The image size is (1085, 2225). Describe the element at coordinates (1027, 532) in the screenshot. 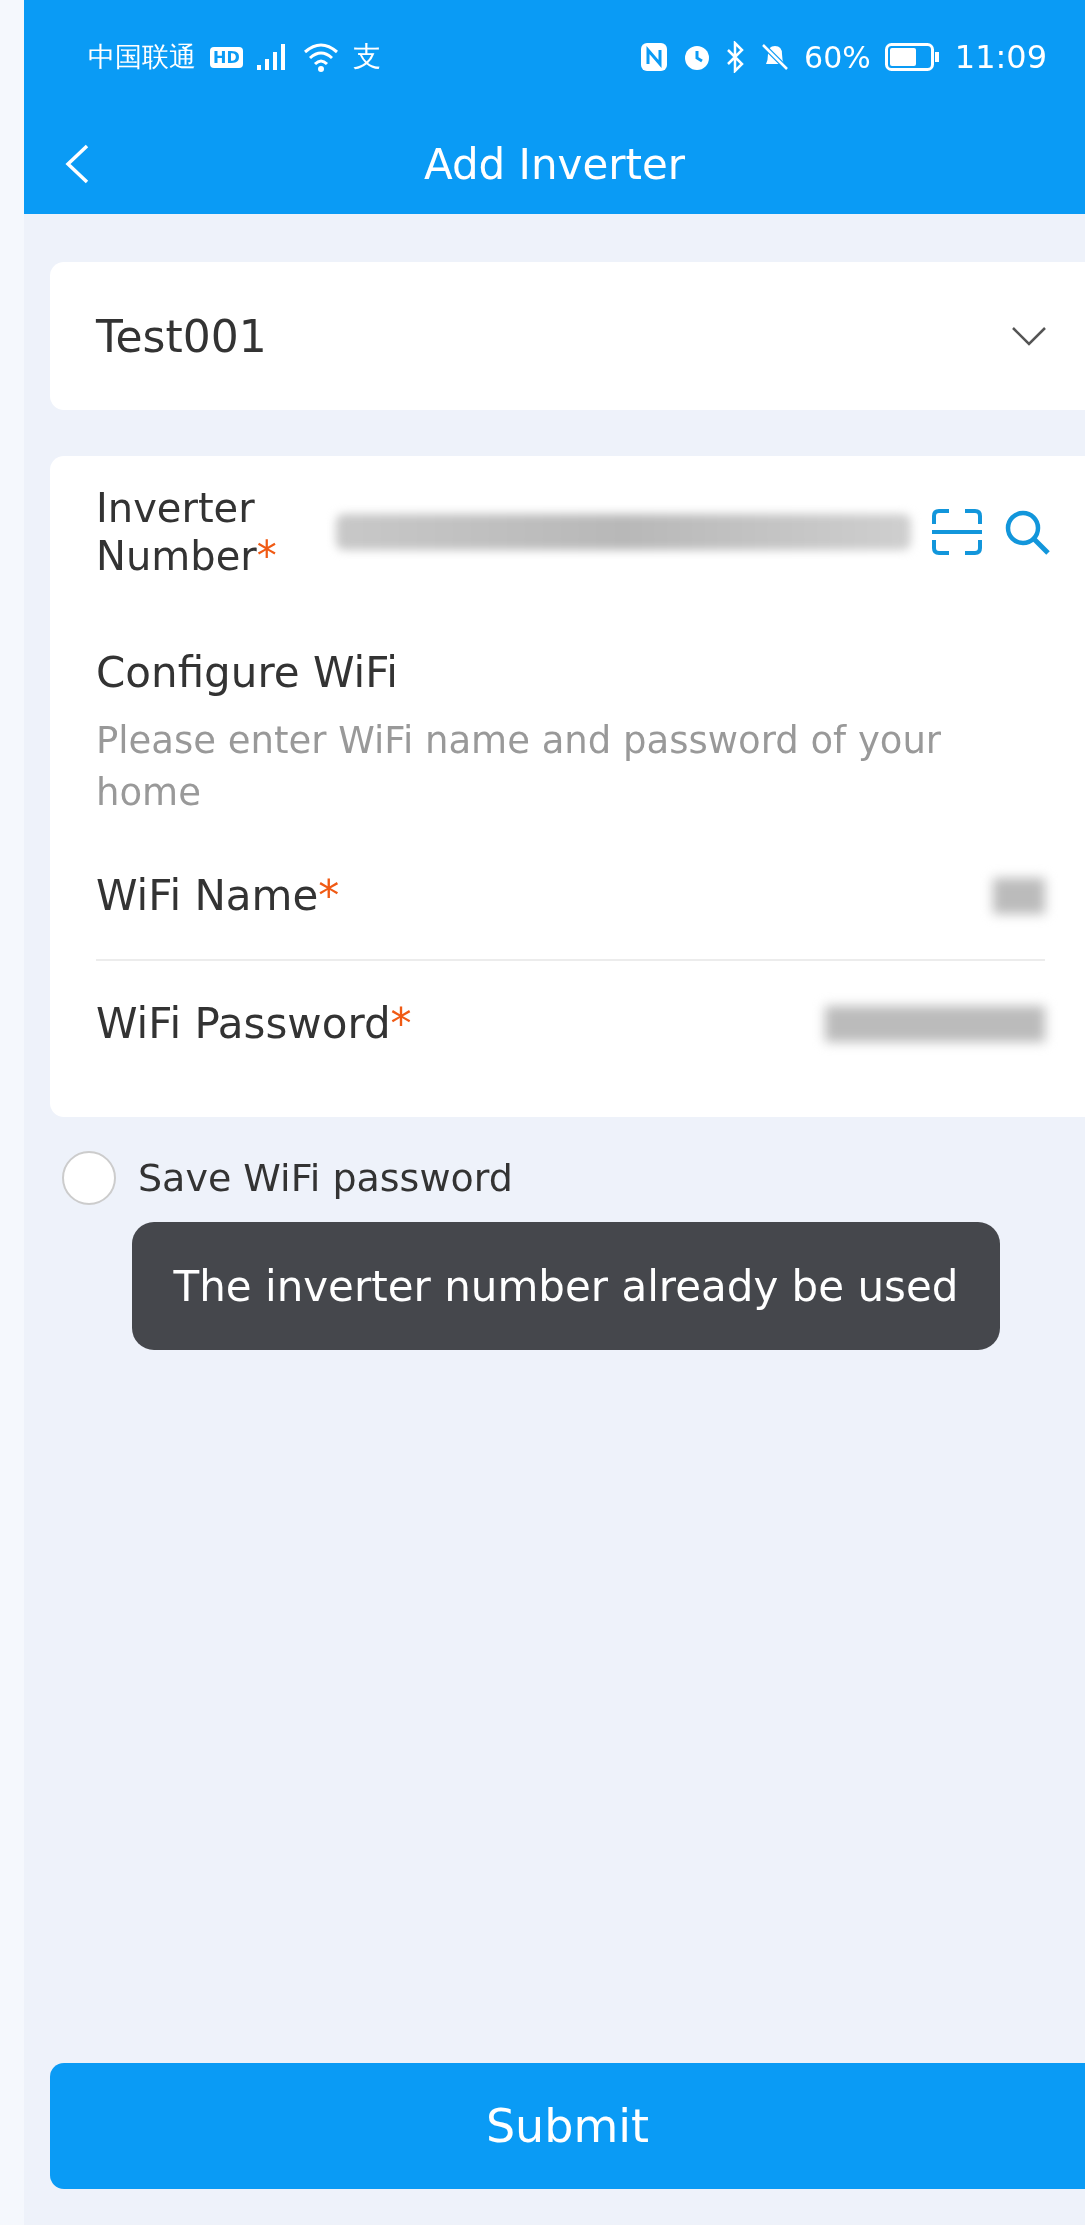

I see `search-icon` at that location.